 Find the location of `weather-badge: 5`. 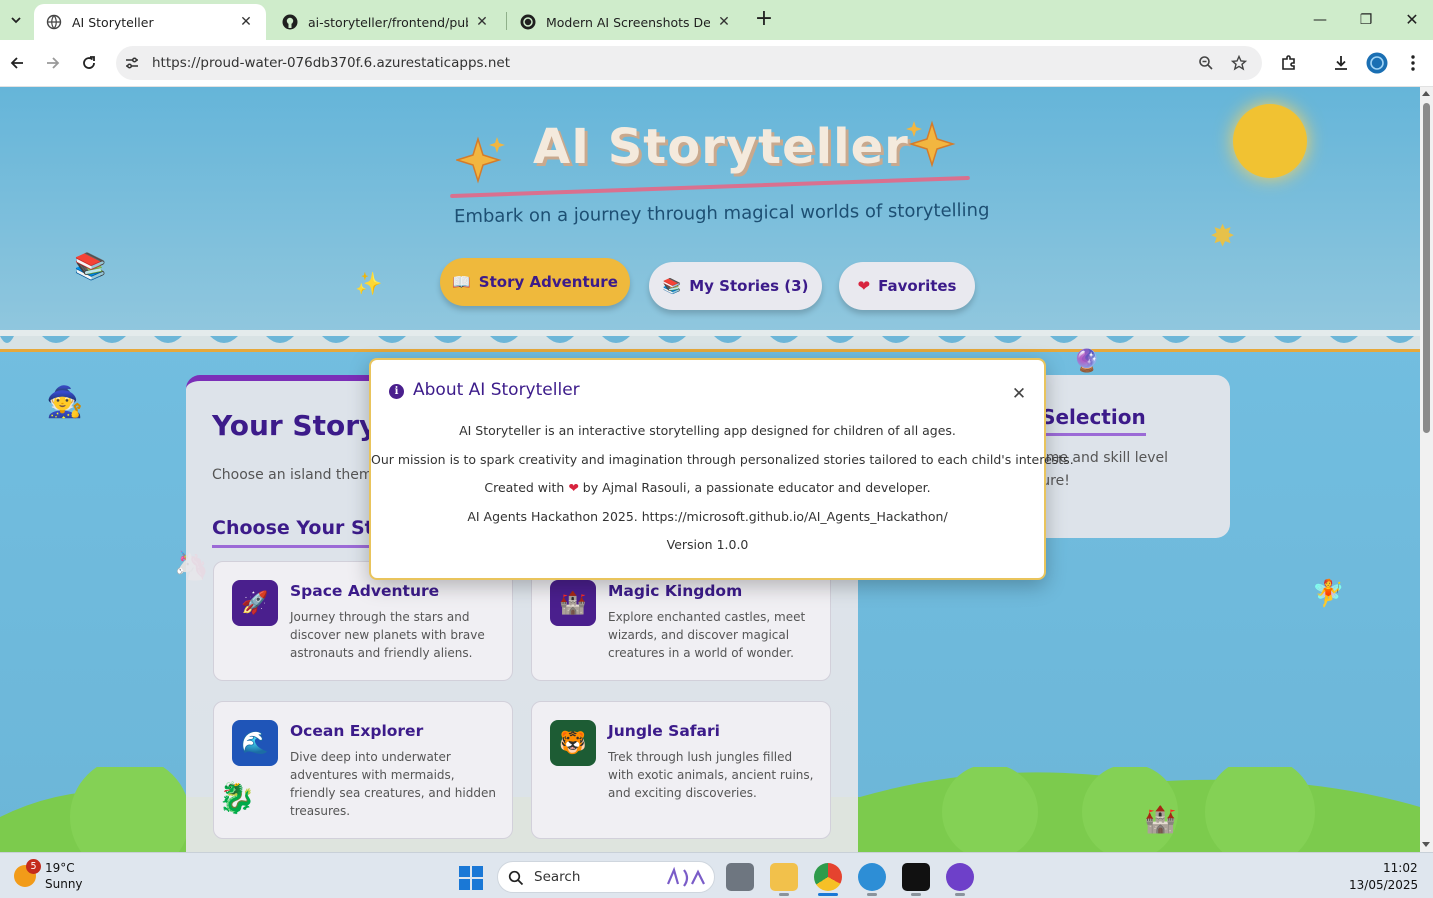

weather-badge: 5 is located at coordinates (33, 866).